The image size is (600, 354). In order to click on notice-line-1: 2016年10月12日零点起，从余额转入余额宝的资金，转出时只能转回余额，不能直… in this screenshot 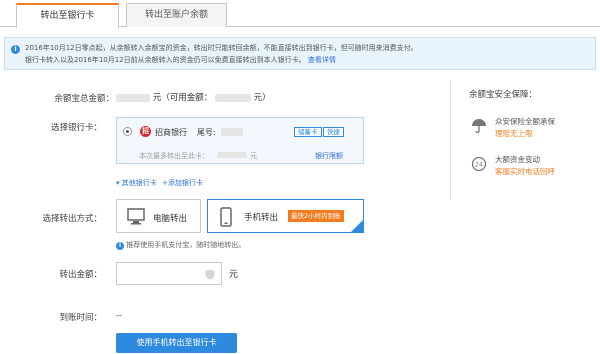, I will do `click(221, 48)`.